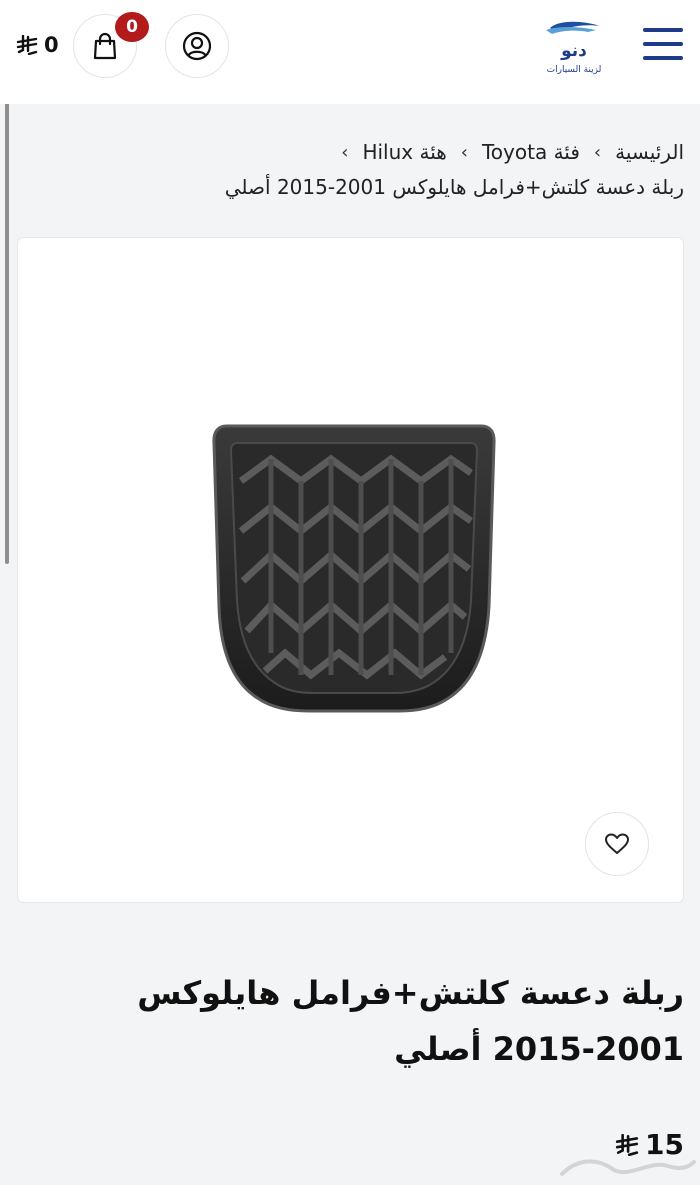 Image resolution: width=700 pixels, height=1185 pixels. I want to click on brand-logo: دنو لزينة السيارات, so click(574, 49).